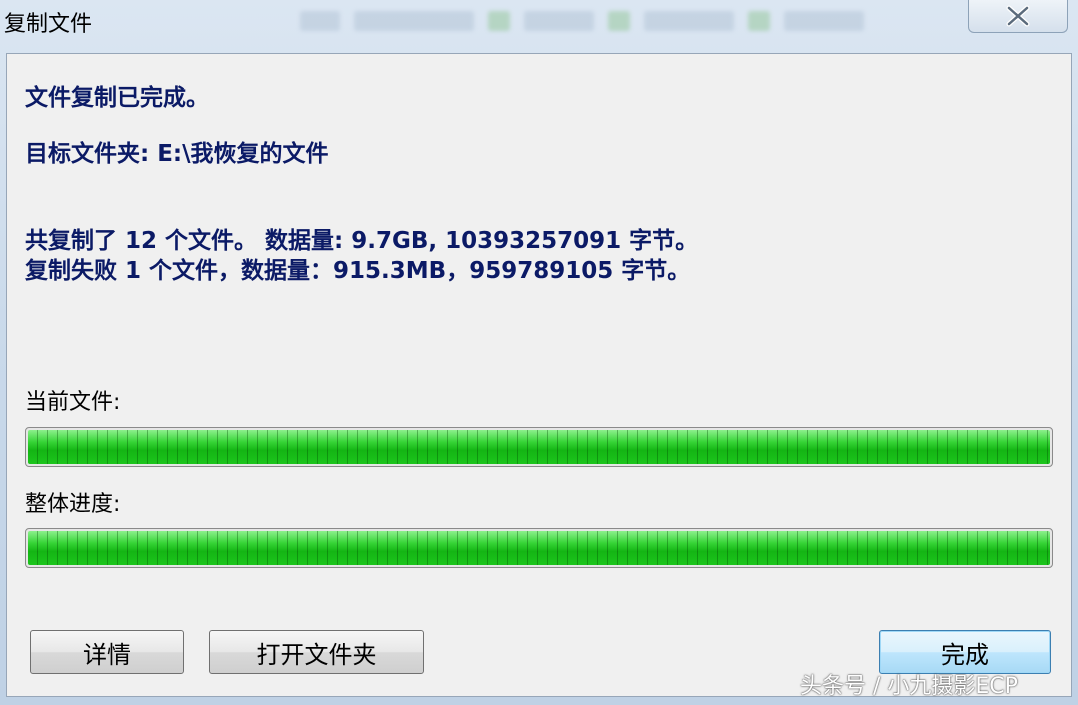  I want to click on details-button: 详情, so click(107, 652).